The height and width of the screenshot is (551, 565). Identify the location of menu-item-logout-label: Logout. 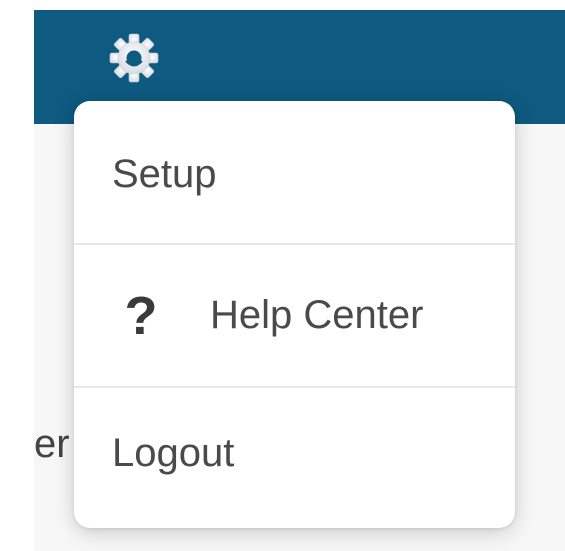
(173, 452).